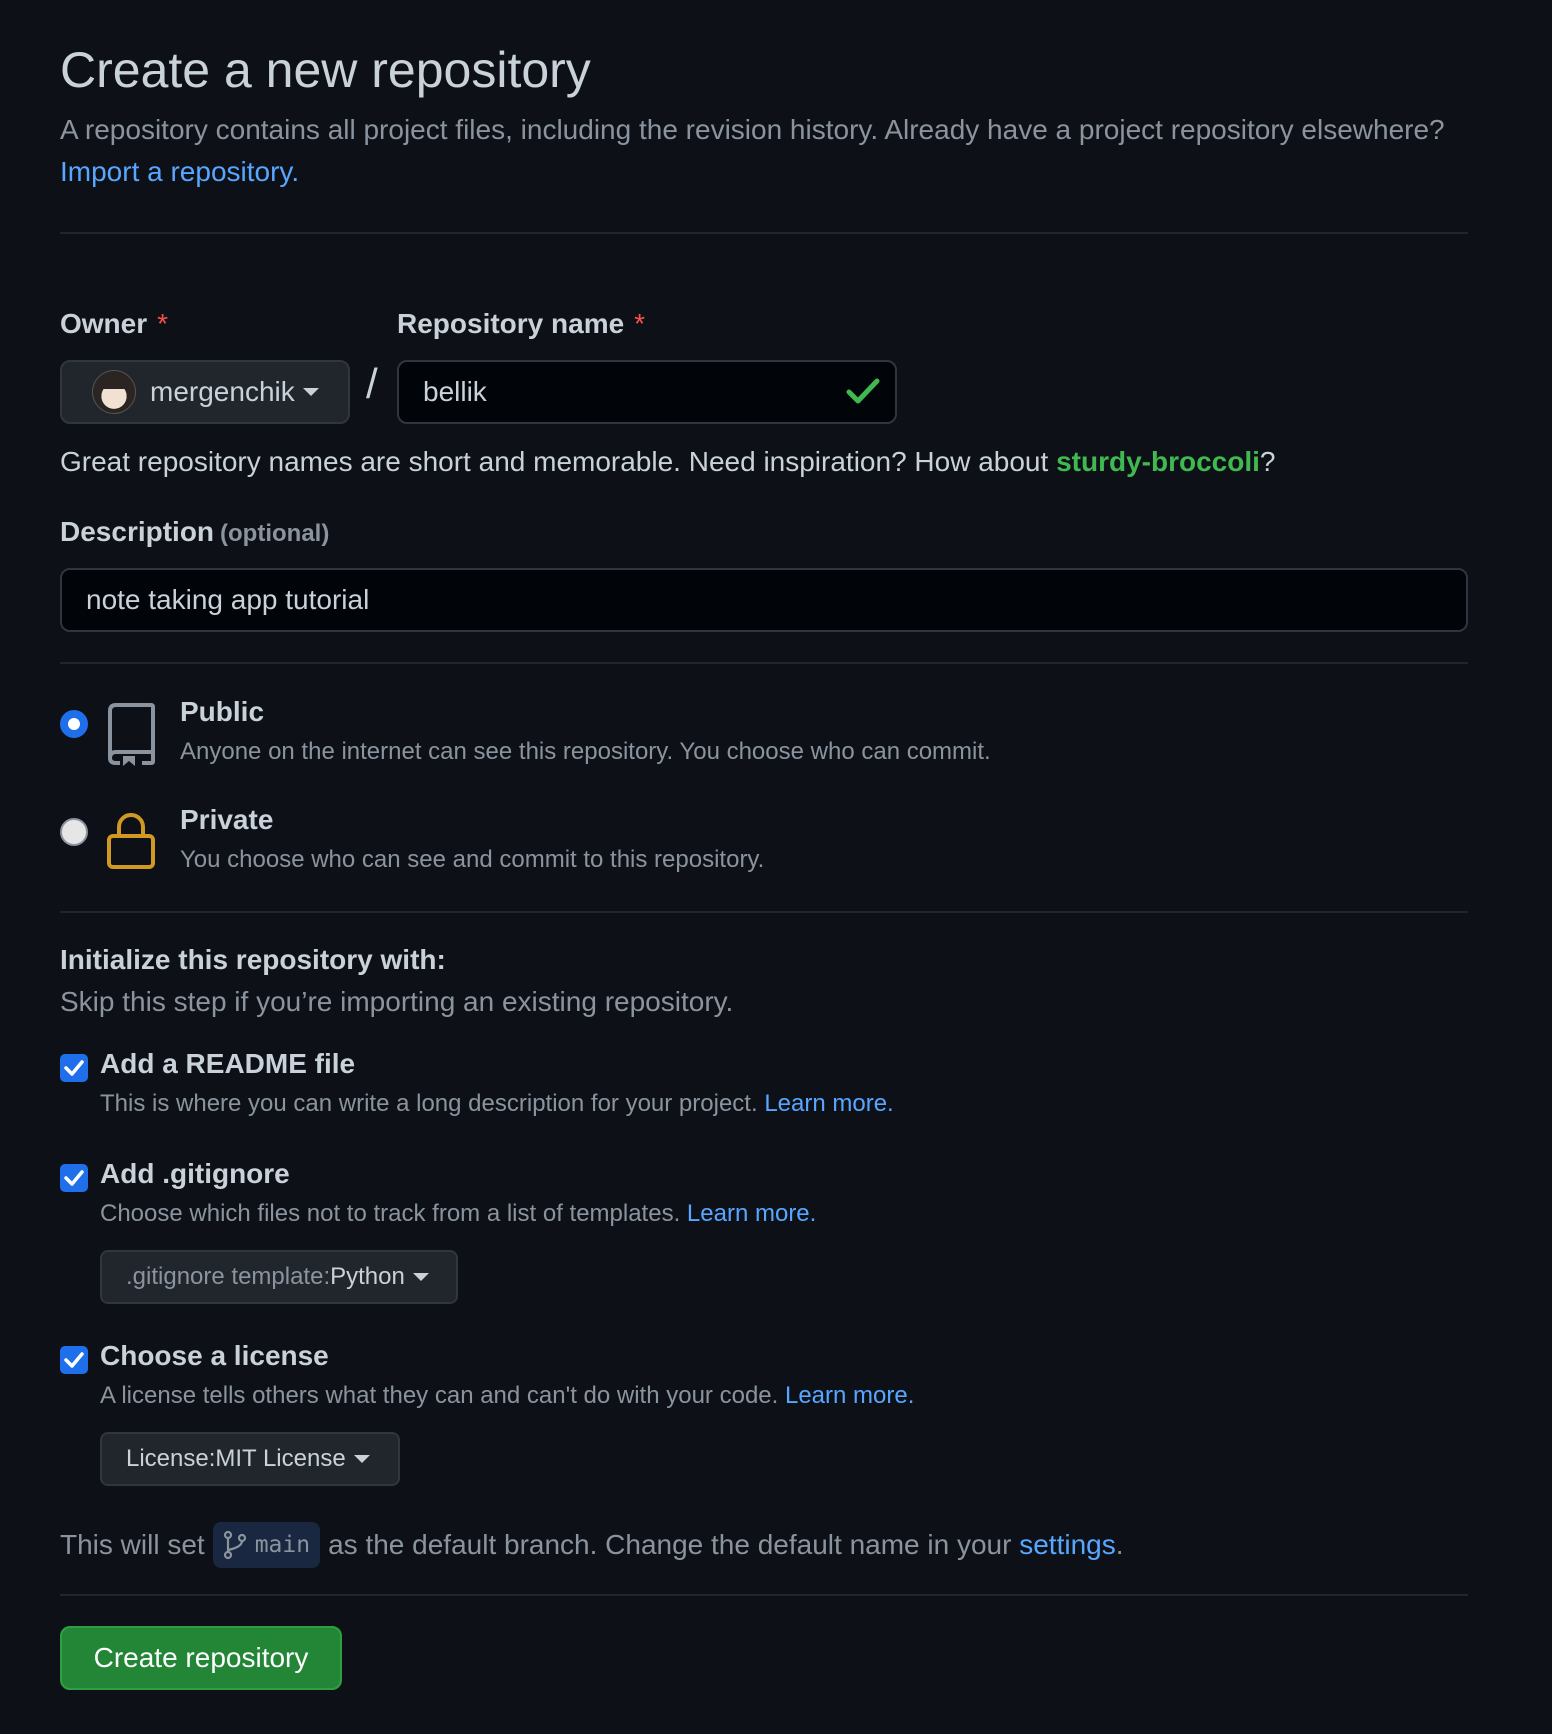 The image size is (1552, 1734). I want to click on license-select: License: MIT License, so click(250, 1459).